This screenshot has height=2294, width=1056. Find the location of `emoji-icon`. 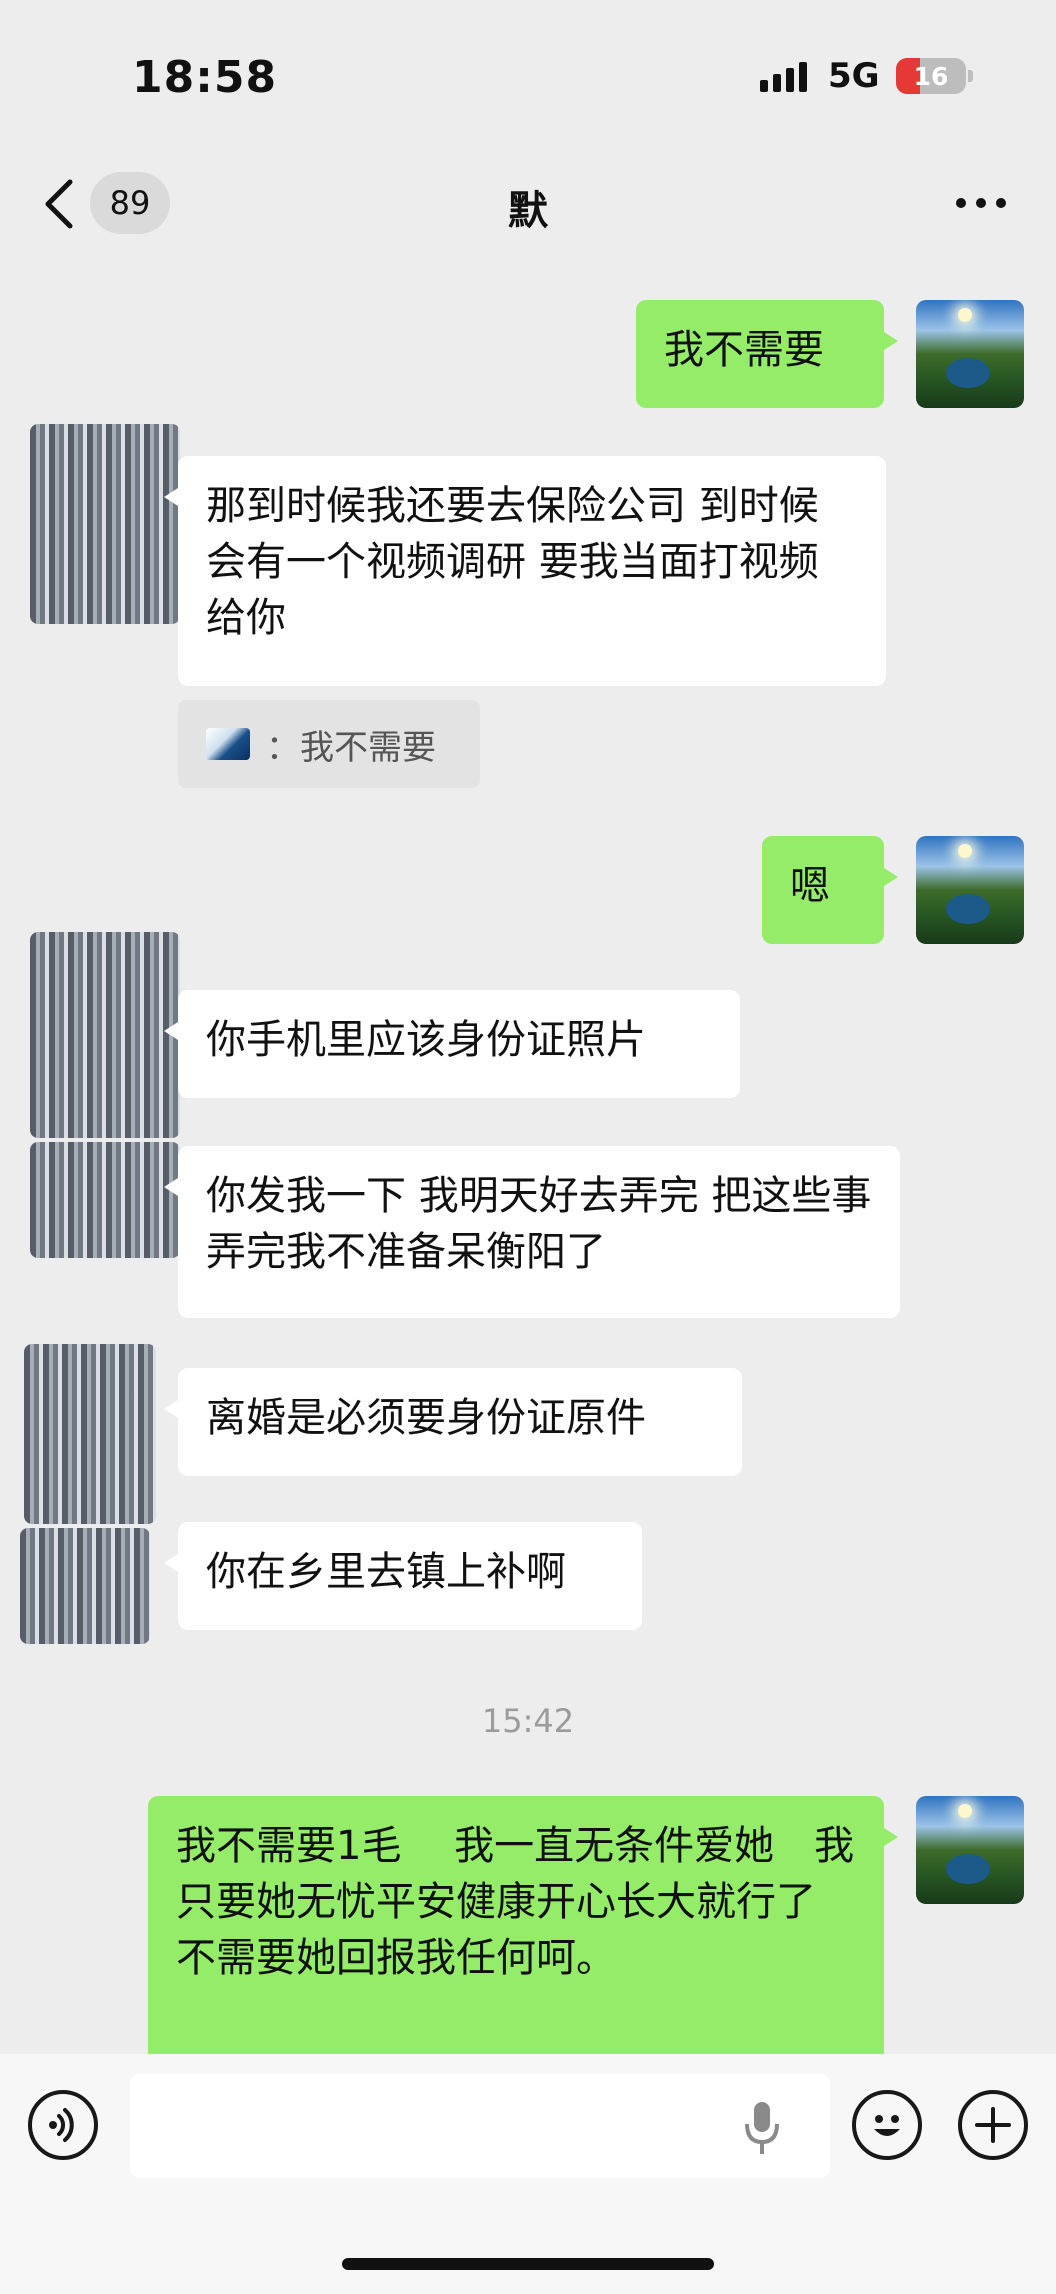

emoji-icon is located at coordinates (887, 2125).